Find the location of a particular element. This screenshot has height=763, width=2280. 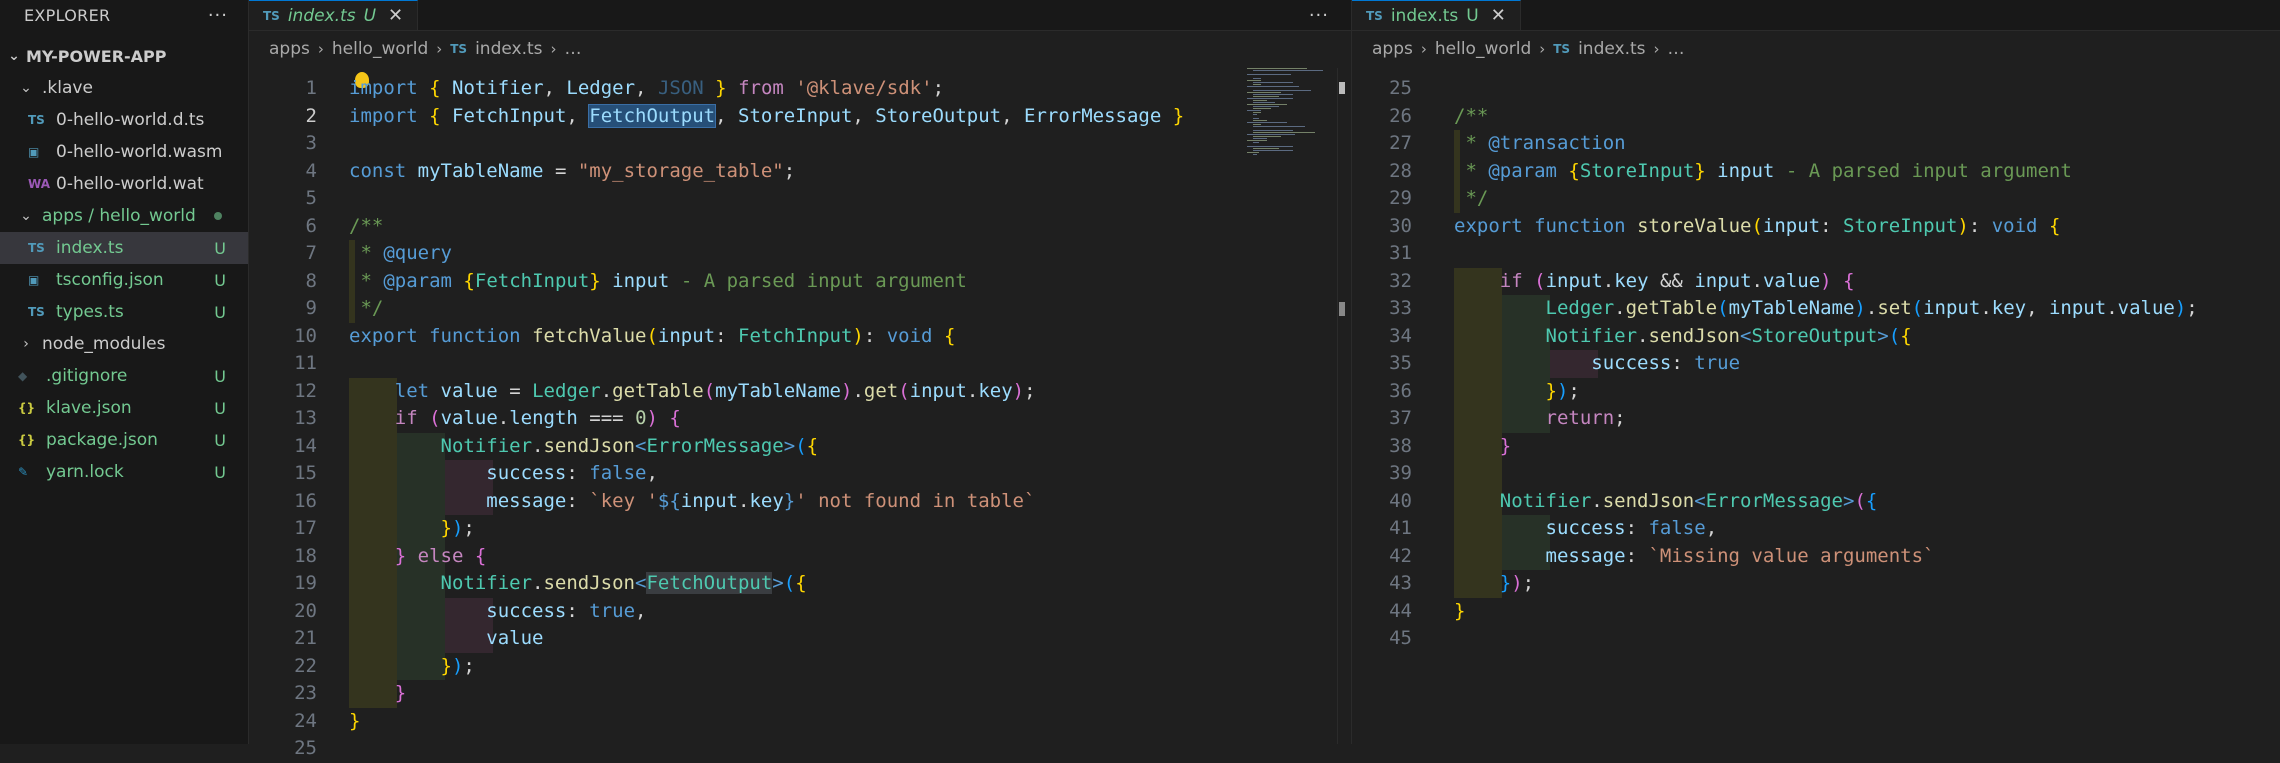

code-token: ) is located at coordinates (846, 390).